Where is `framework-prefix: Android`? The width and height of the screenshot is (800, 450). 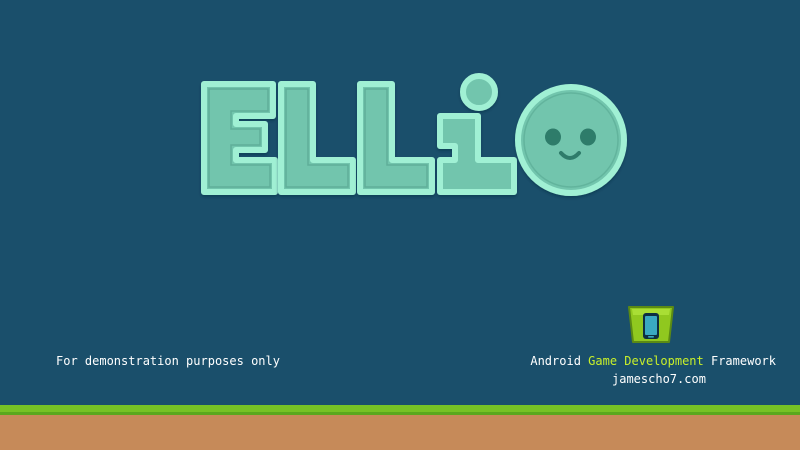
framework-prefix: Android is located at coordinates (559, 361).